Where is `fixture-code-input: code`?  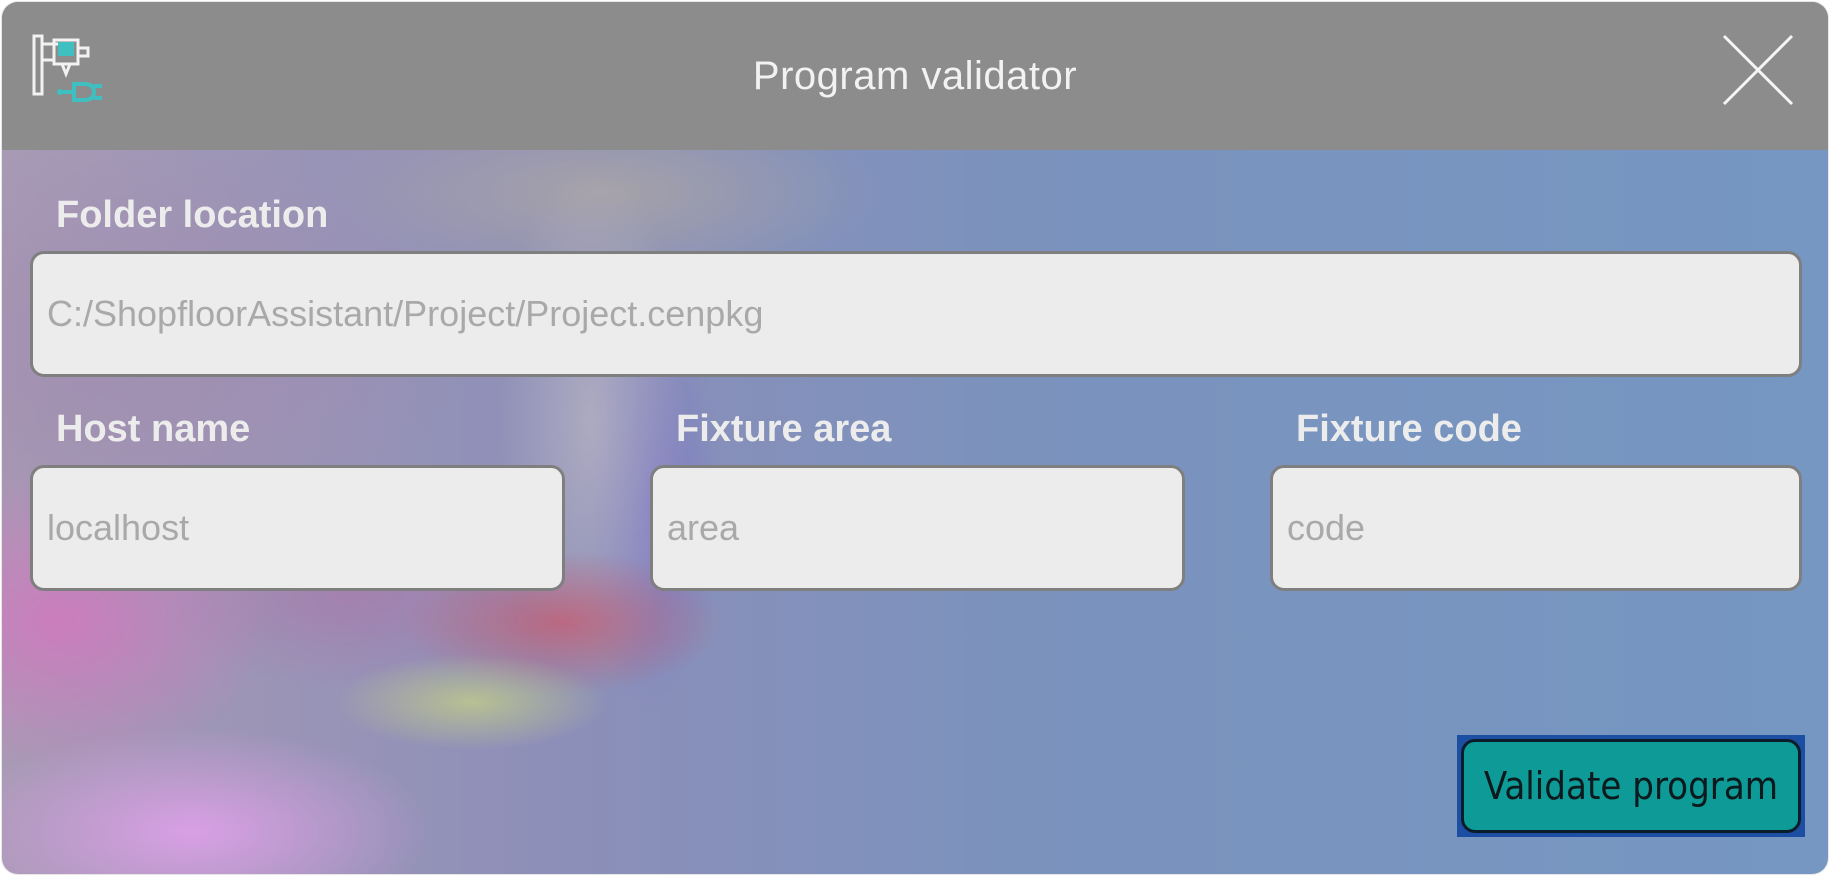
fixture-code-input: code is located at coordinates (1536, 528).